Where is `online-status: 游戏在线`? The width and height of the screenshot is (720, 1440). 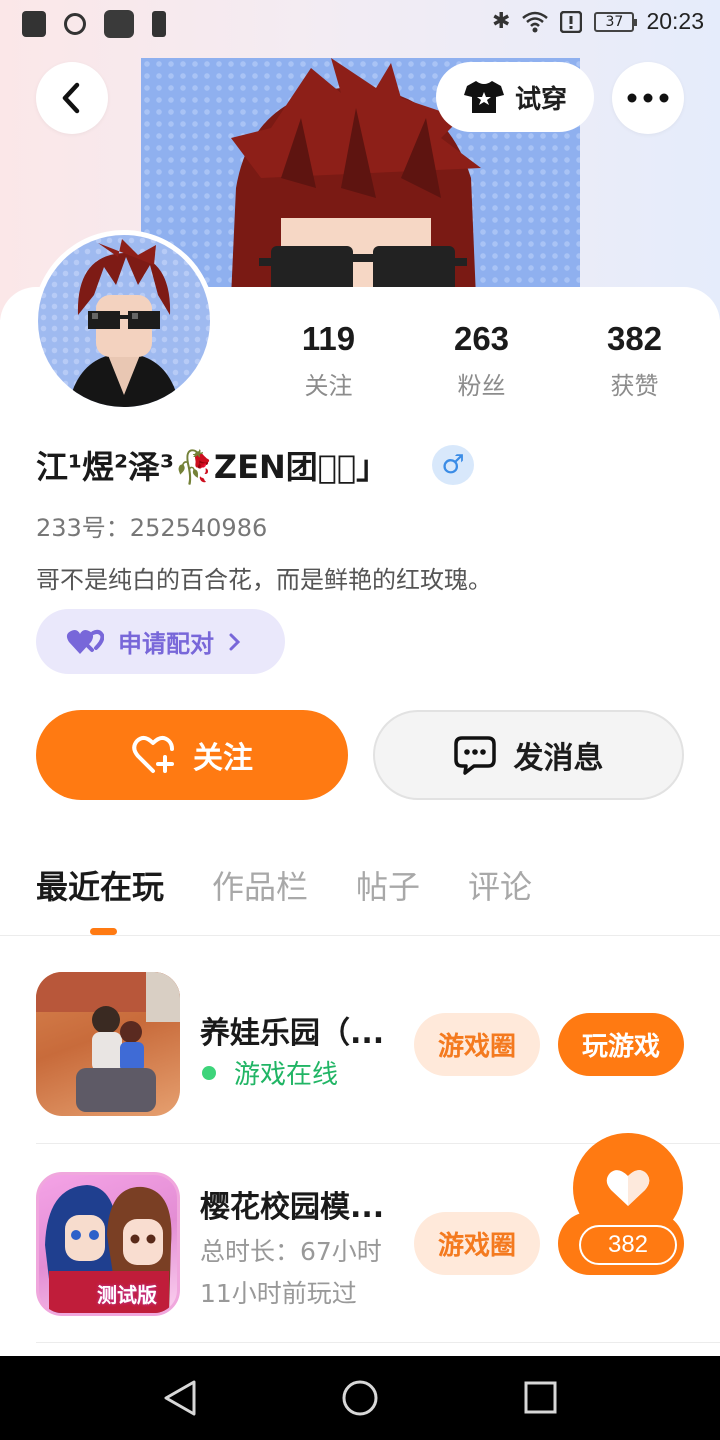
online-status: 游戏在线 is located at coordinates (269, 1072).